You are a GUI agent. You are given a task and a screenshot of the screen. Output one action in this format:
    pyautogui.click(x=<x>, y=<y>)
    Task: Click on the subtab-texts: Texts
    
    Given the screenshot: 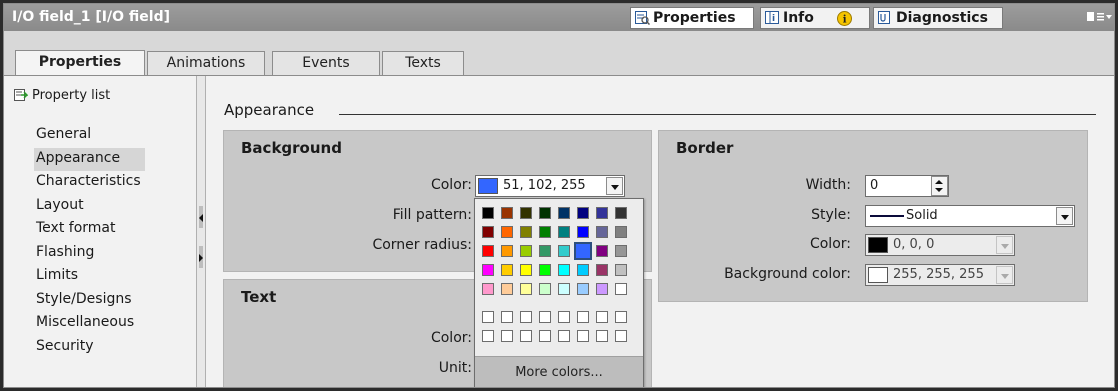 What is the action you would take?
    pyautogui.click(x=423, y=63)
    